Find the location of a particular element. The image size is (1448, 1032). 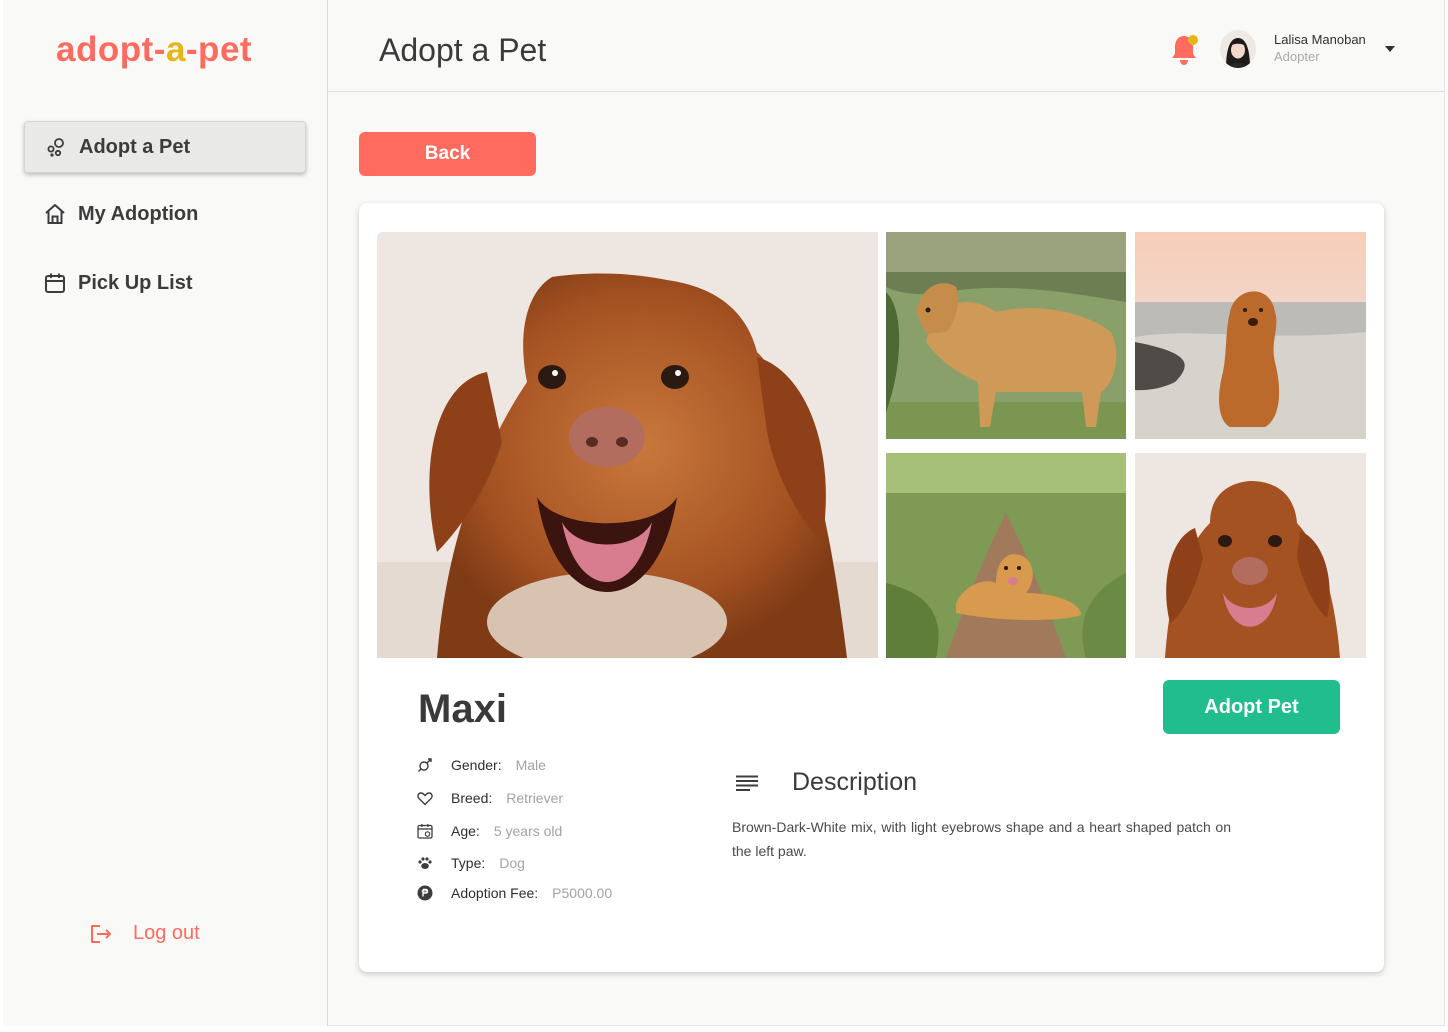

user-role: Adopter is located at coordinates (1297, 56).